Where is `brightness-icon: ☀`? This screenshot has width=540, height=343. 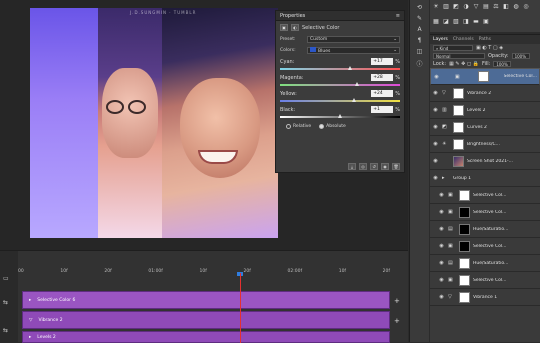 brightness-icon: ☀ is located at coordinates (436, 6).